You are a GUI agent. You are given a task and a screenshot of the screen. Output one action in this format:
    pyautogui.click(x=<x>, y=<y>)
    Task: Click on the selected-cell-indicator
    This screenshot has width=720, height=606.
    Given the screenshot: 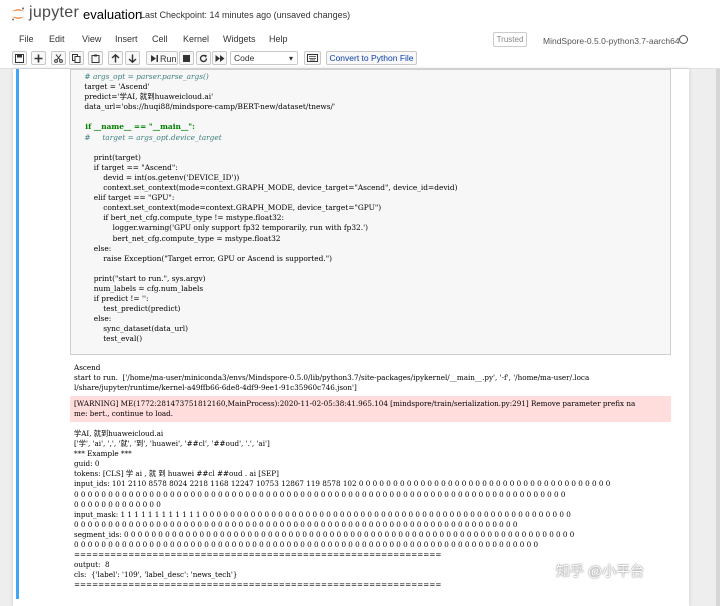 What is the action you would take?
    pyautogui.click(x=17, y=334)
    